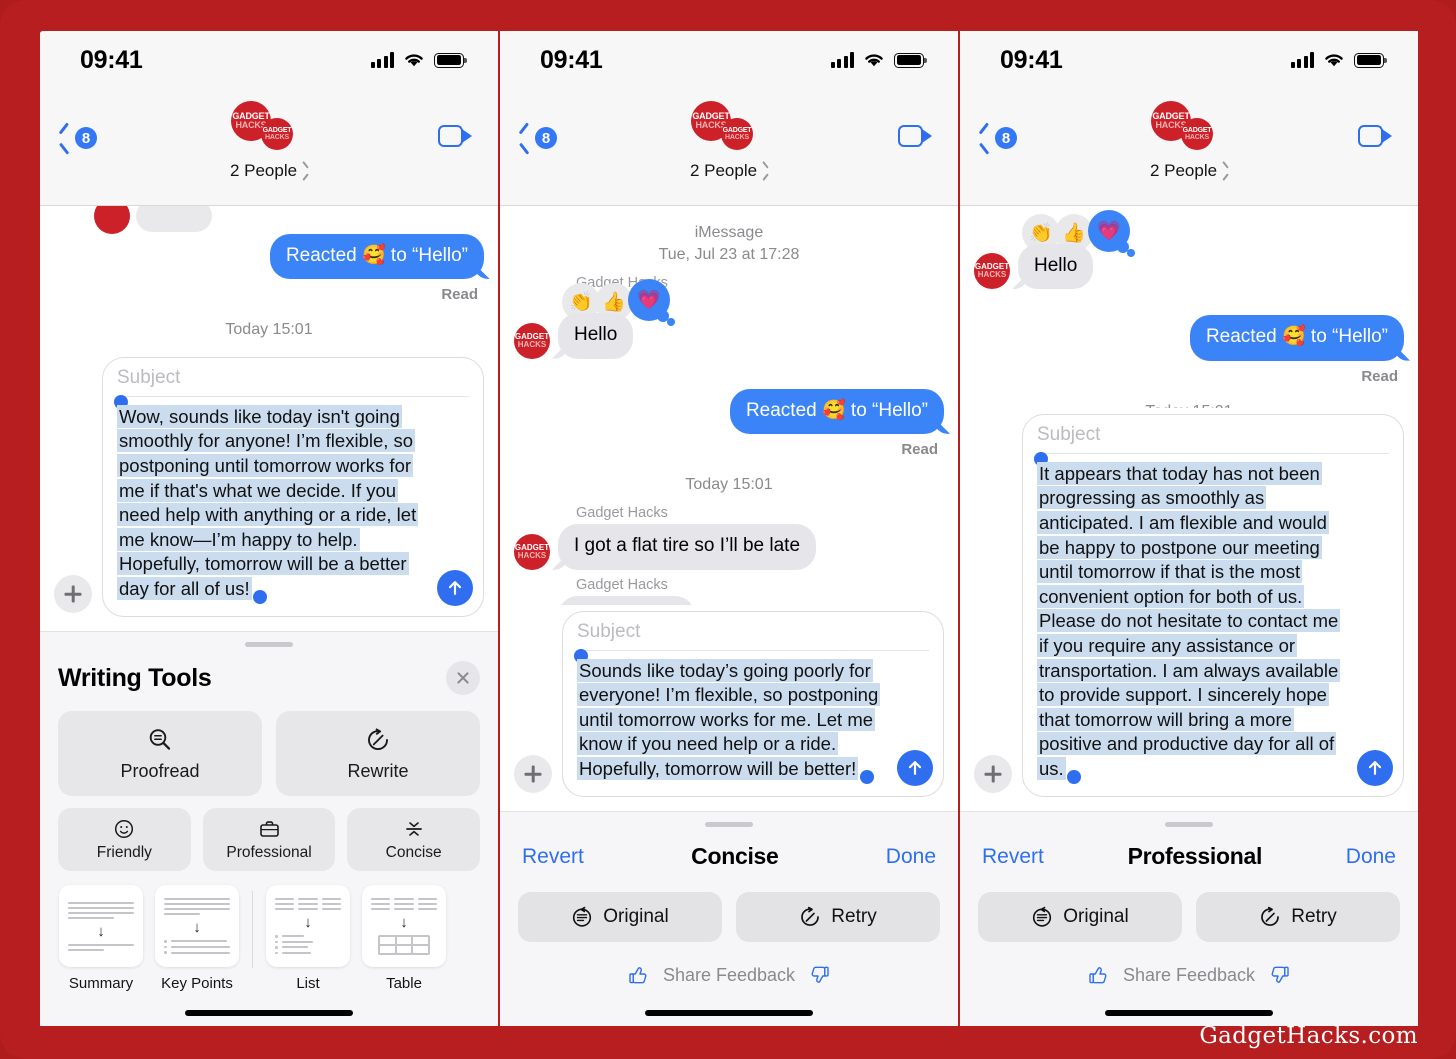  What do you see at coordinates (197, 938) in the screenshot?
I see `key-points-button: ↓ Key Points` at bounding box center [197, 938].